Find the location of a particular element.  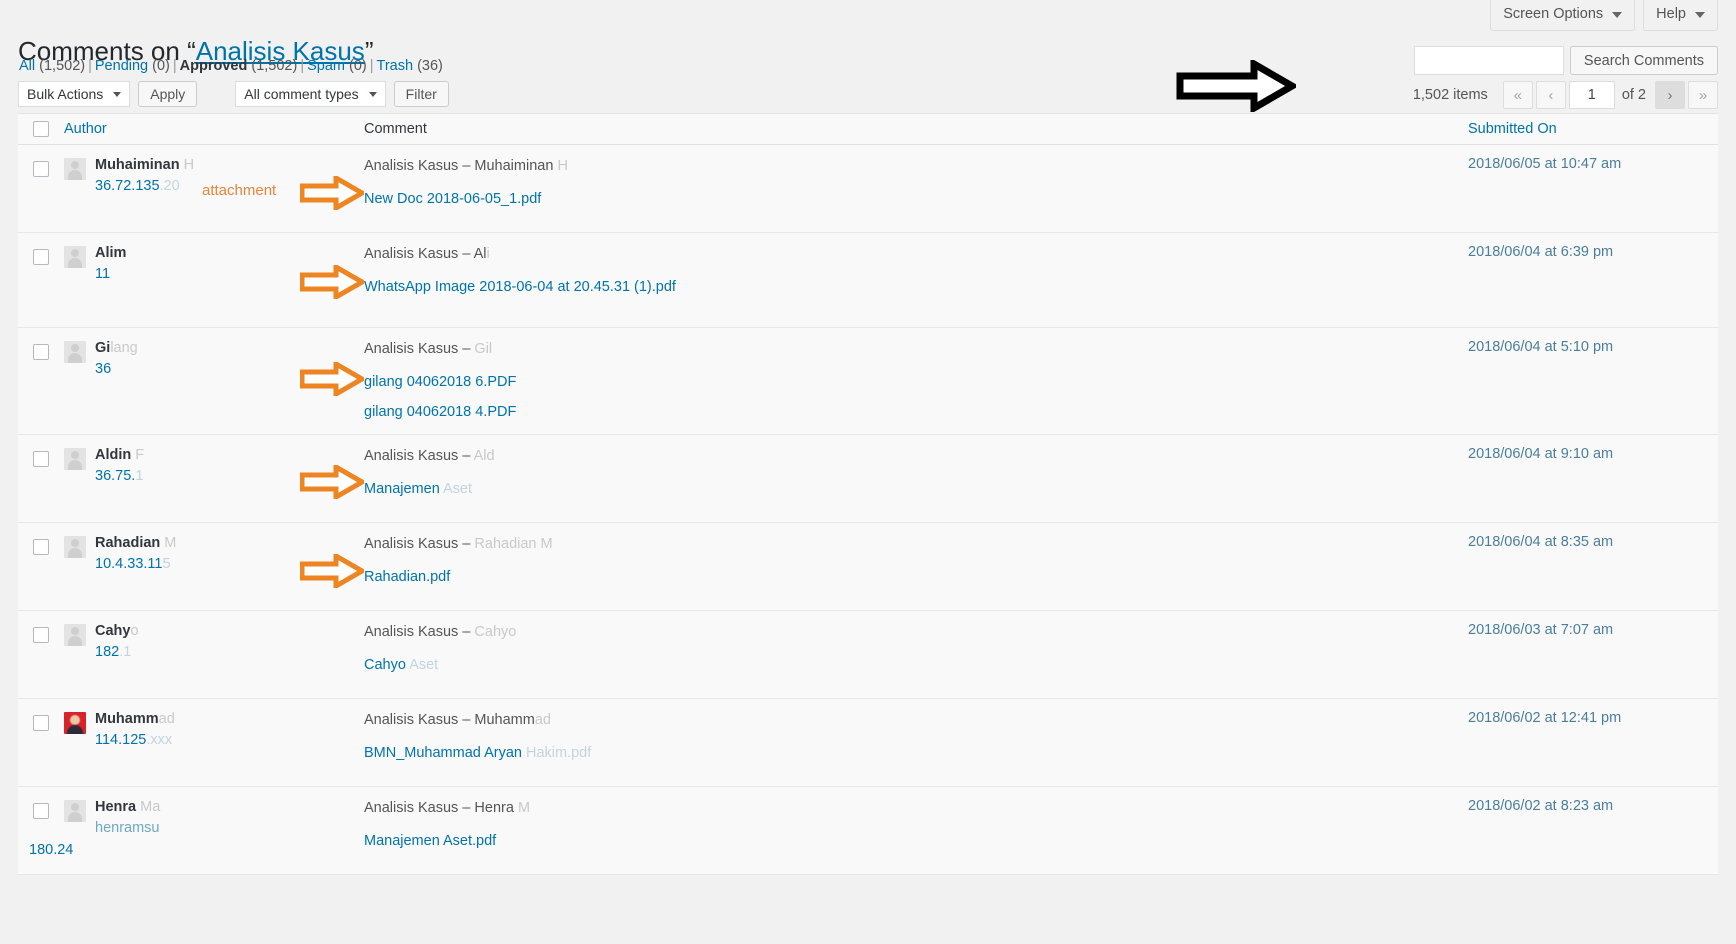

column-header-comment: Comment is located at coordinates (911, 129).